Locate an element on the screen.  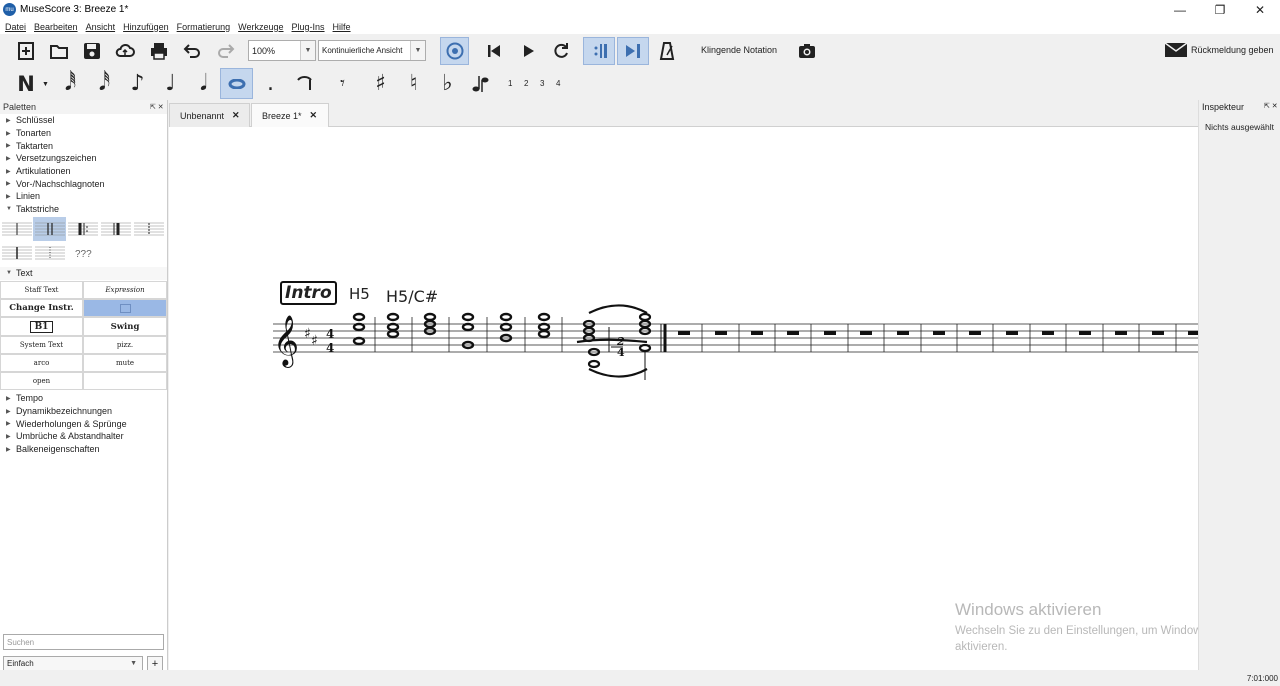
menu-datei: Datei is located at coordinates (15, 27).